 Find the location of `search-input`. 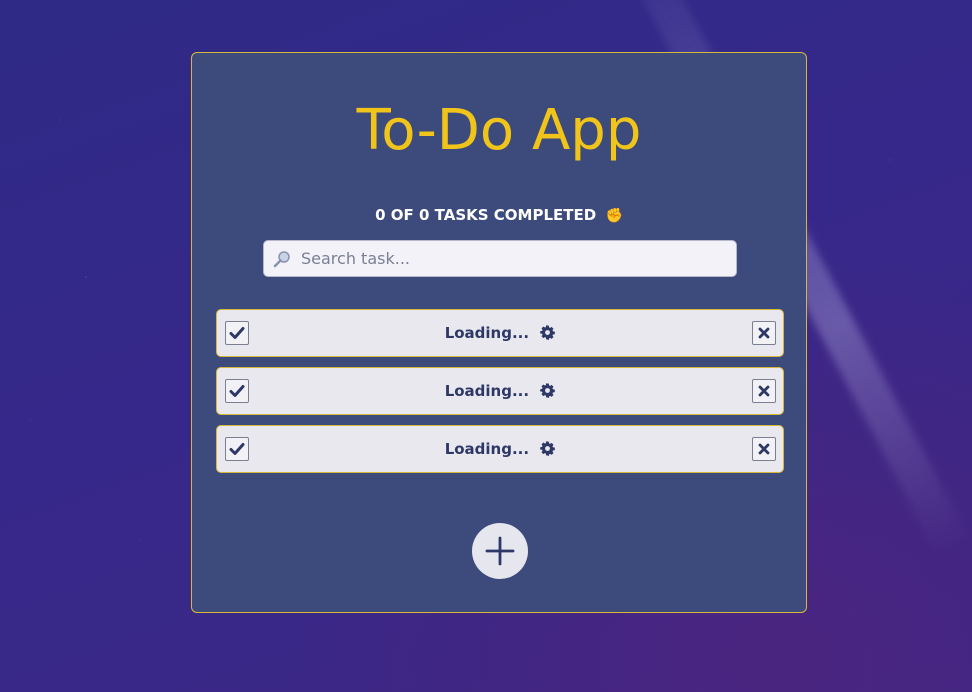

search-input is located at coordinates (511, 258).